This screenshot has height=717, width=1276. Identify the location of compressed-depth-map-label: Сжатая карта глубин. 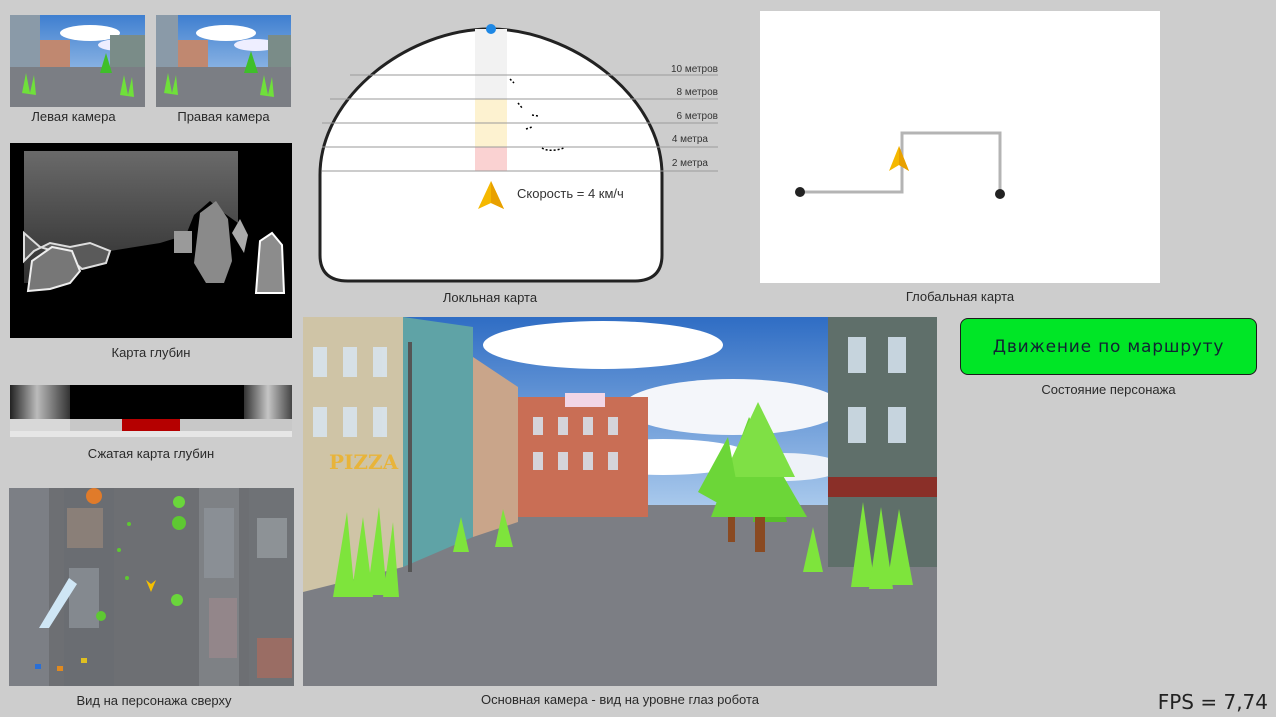
(151, 453).